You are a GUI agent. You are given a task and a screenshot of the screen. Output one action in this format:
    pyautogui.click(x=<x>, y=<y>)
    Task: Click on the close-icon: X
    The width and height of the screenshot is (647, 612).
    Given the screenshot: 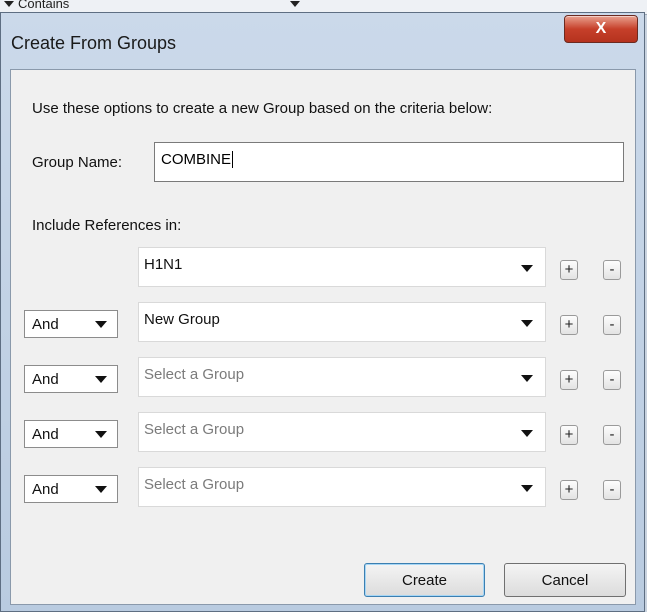 What is the action you would take?
    pyautogui.click(x=601, y=28)
    